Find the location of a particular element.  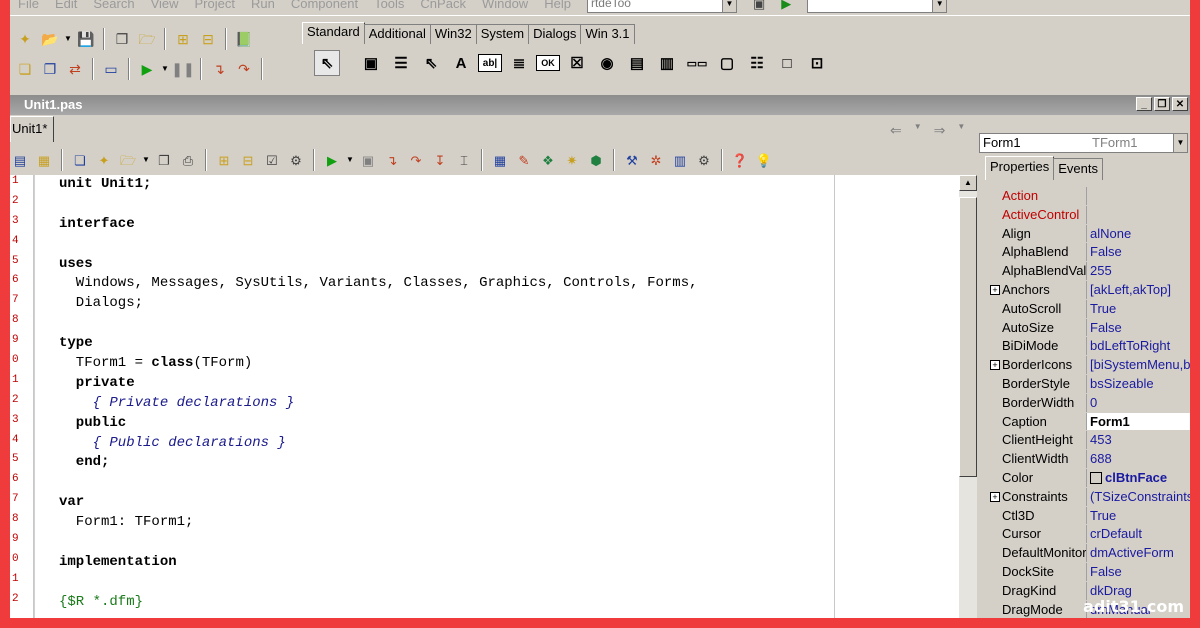

scroll-up-icon: ▲ is located at coordinates (968, 183).